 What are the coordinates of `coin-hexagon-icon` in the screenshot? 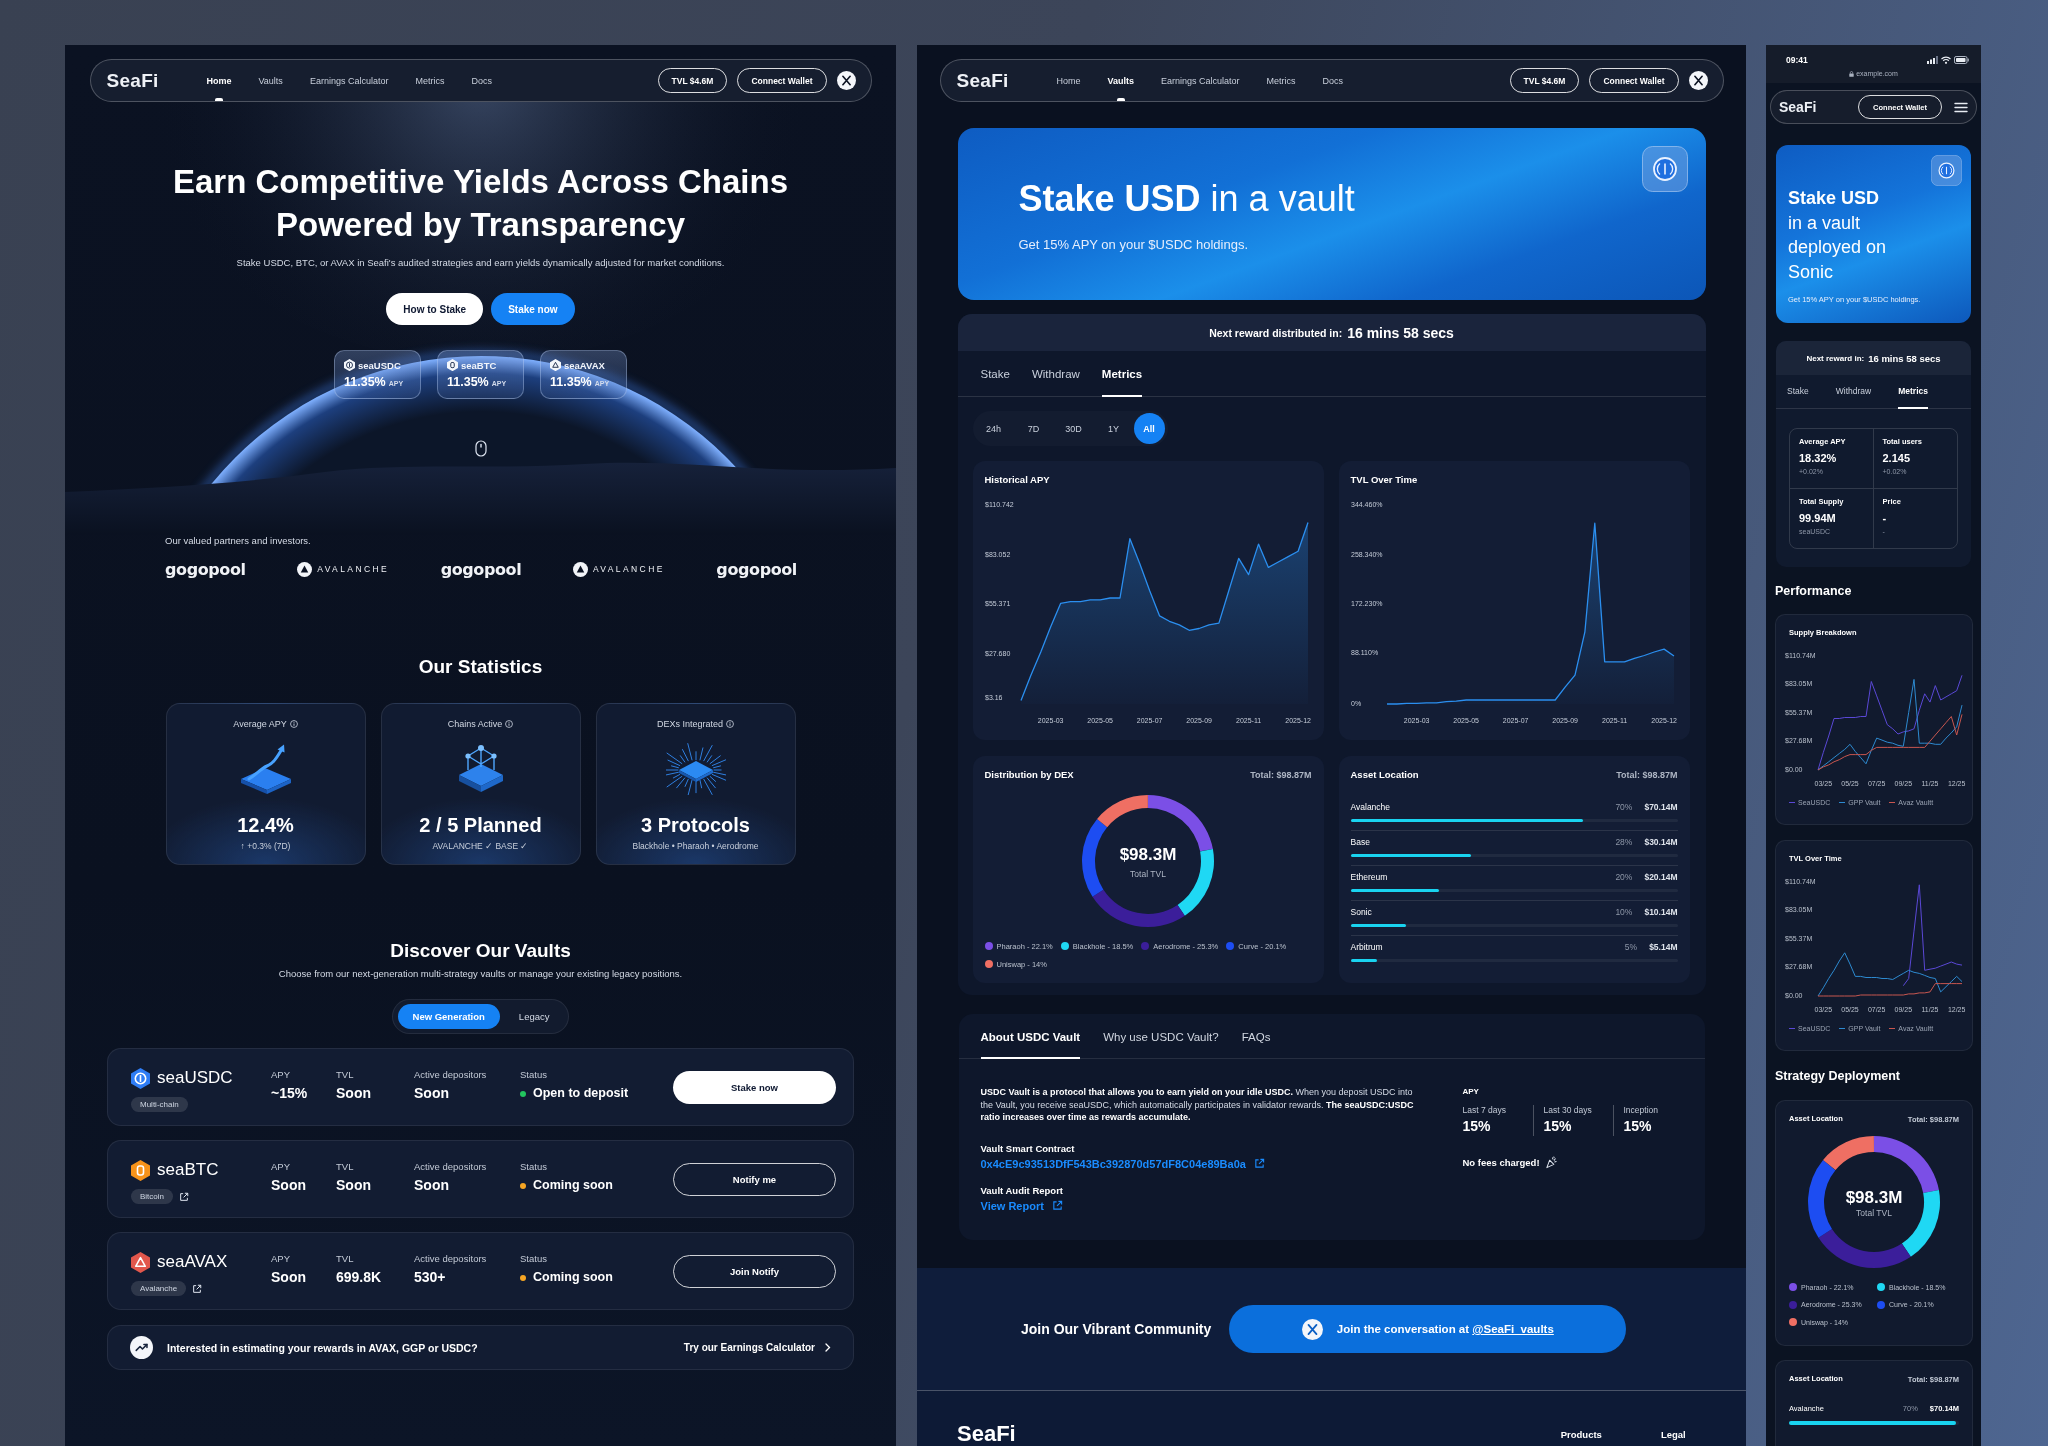 It's located at (349, 365).